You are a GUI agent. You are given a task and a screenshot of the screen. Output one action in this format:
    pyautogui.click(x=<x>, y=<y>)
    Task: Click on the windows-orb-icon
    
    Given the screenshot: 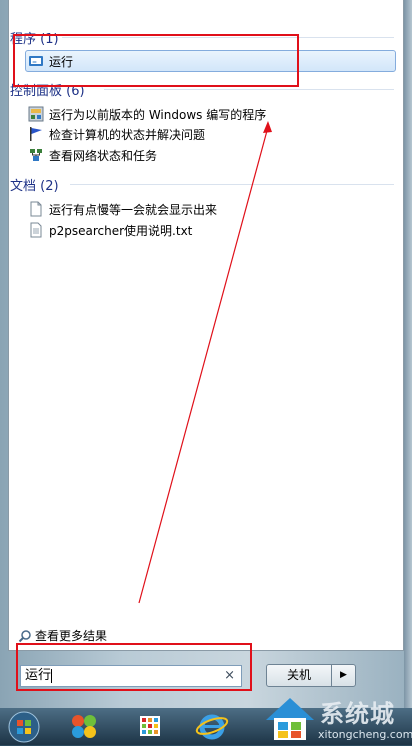 What is the action you would take?
    pyautogui.click(x=24, y=727)
    